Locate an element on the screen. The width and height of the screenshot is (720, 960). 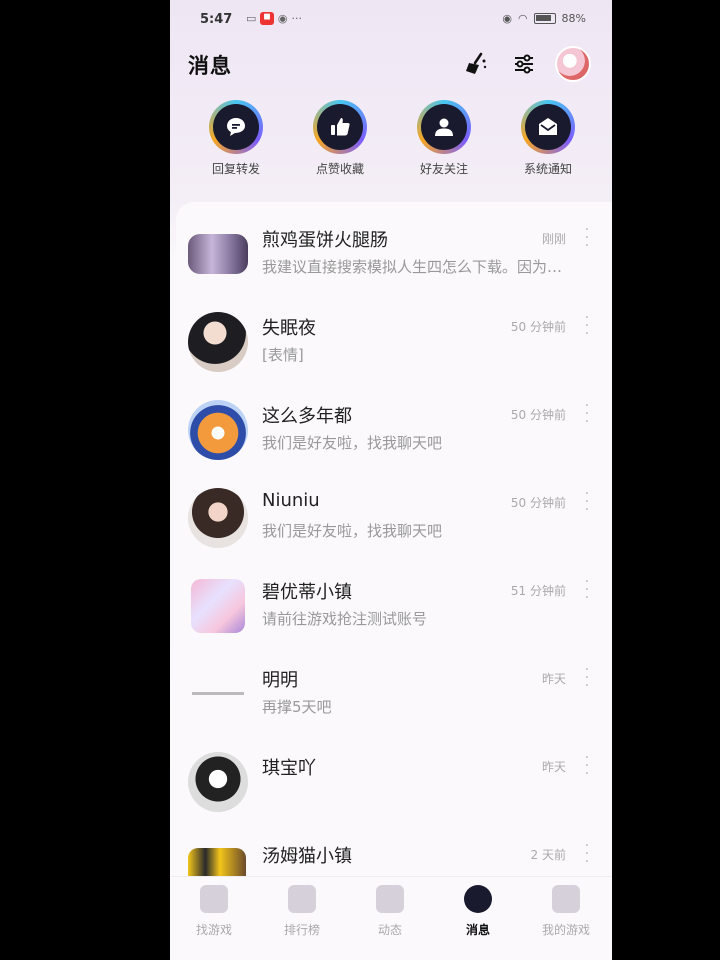
header: 消息 is located at coordinates (391, 64).